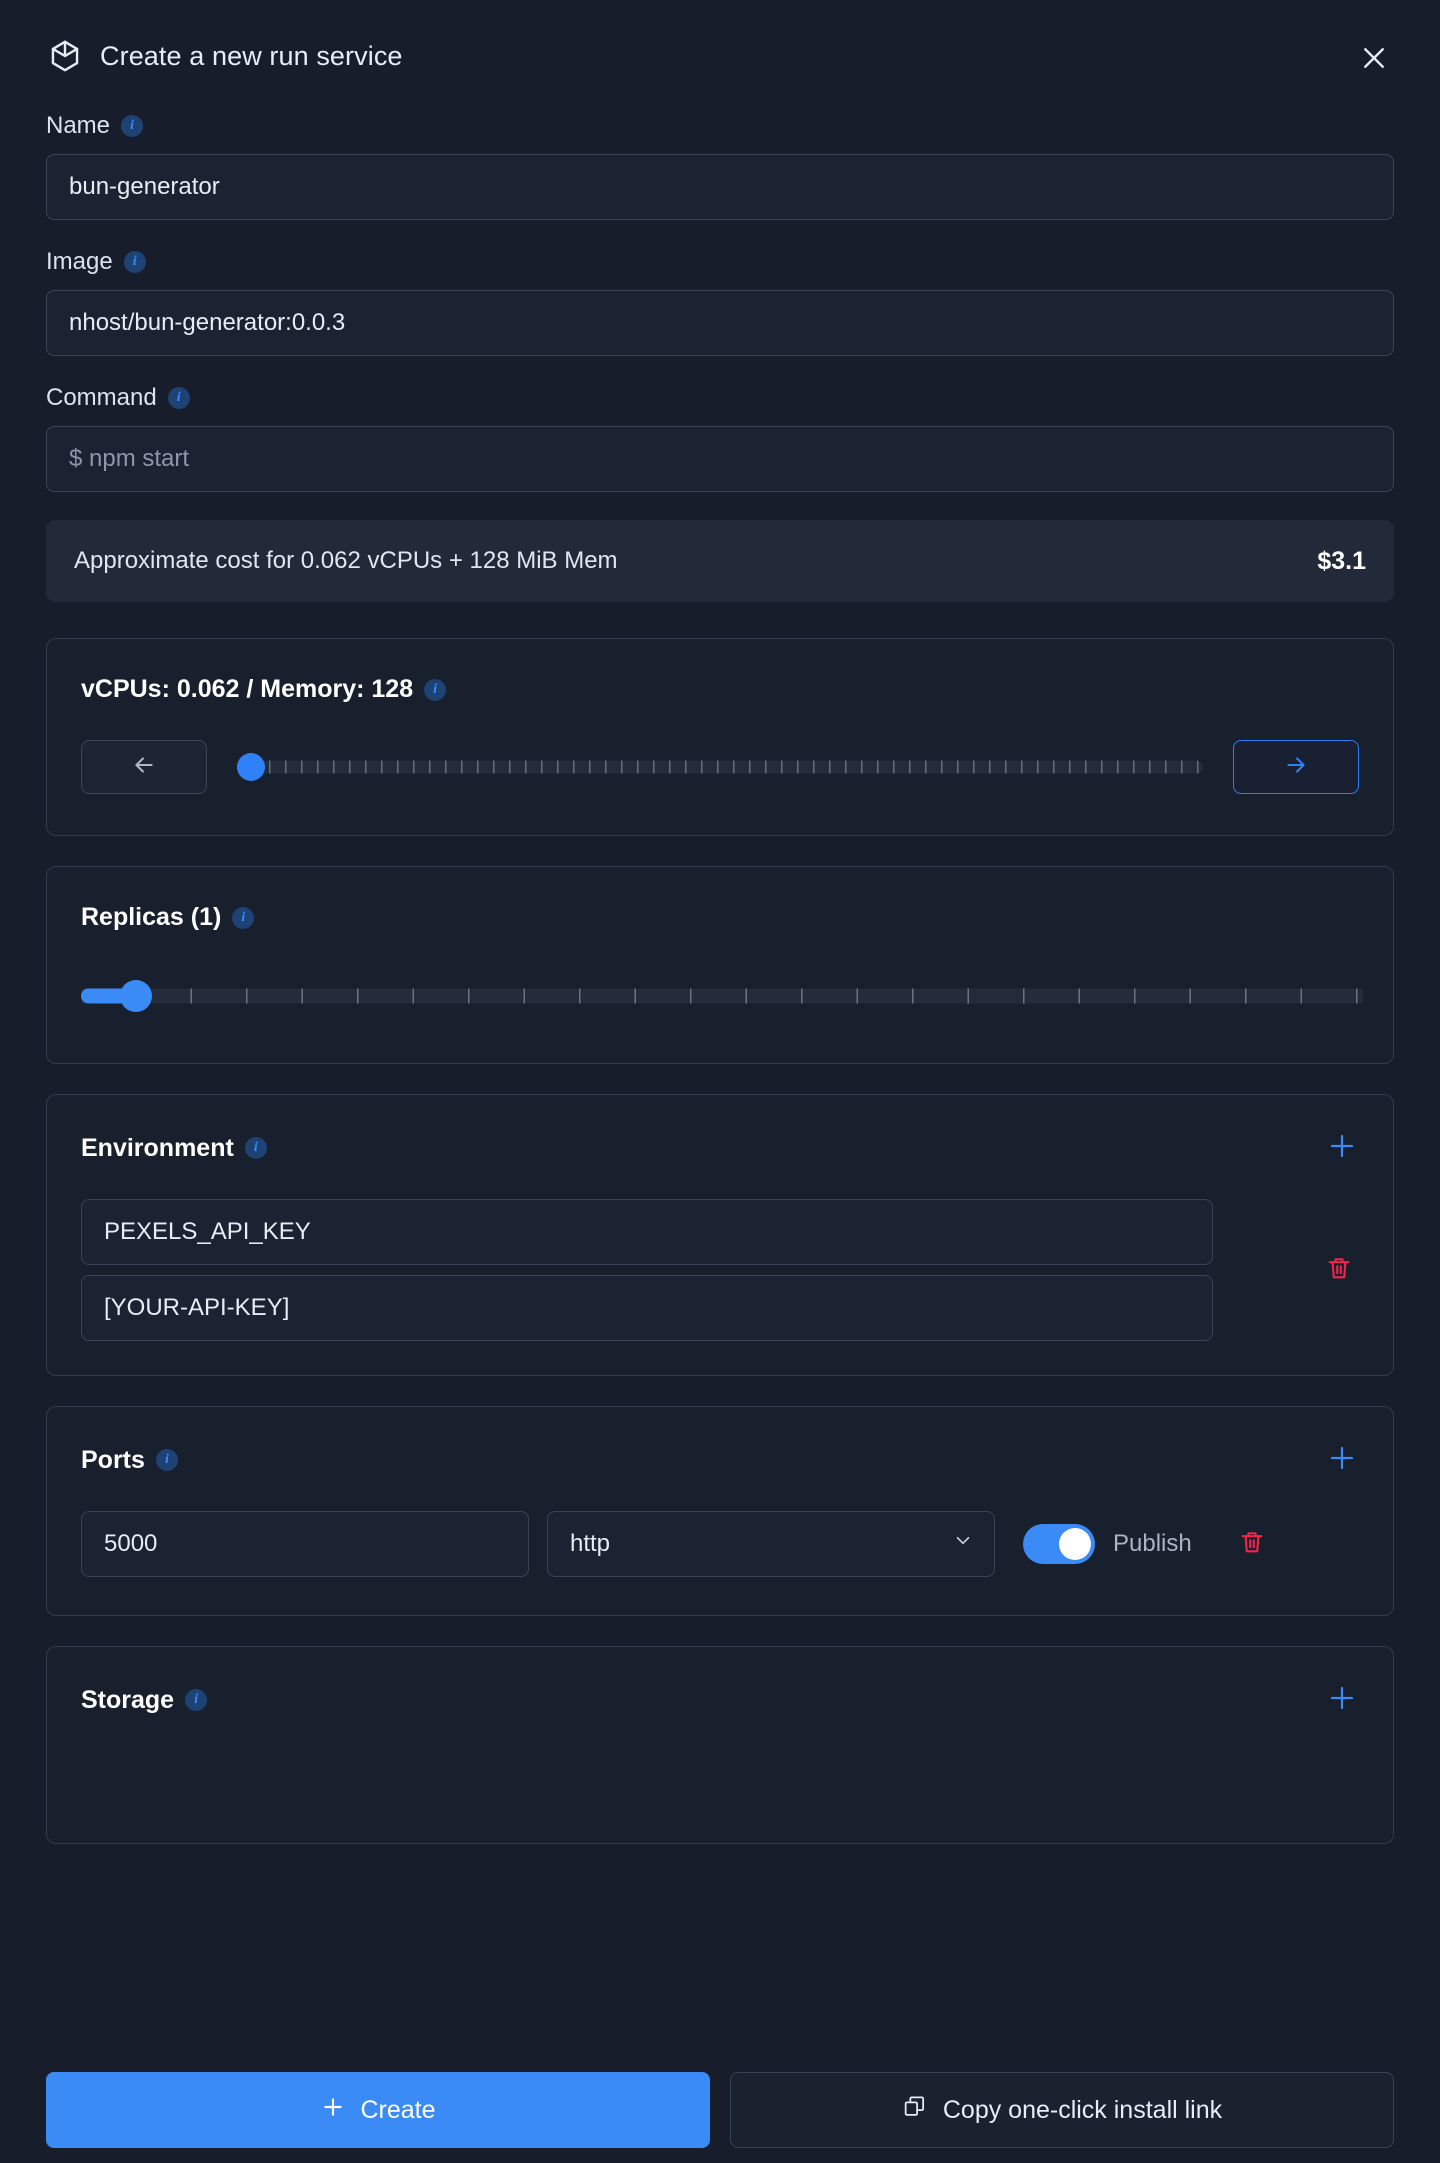 The width and height of the screenshot is (1440, 2163). I want to click on compute-decrease-button, so click(144, 767).